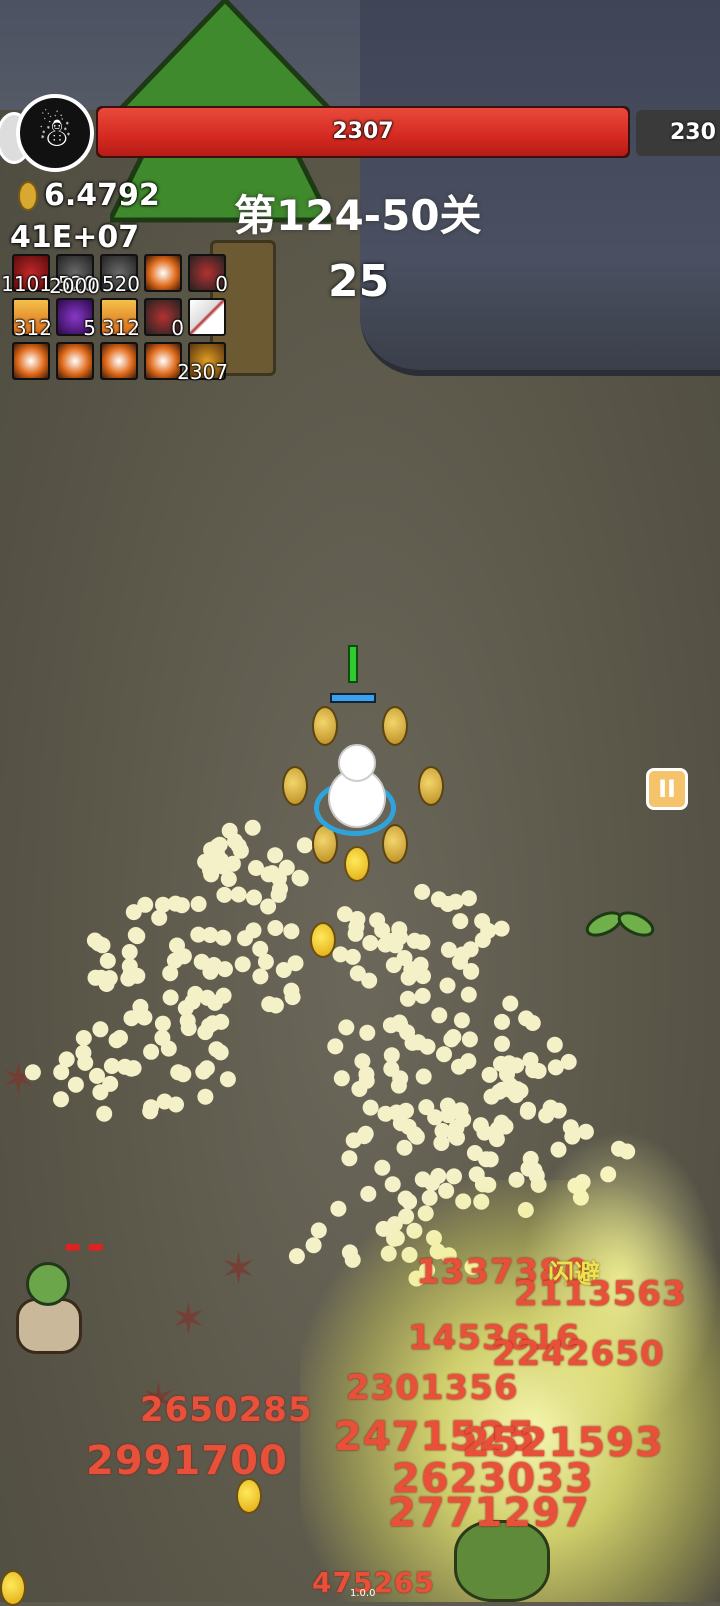  I want to click on coin-amount: 6.4792, so click(102, 195).